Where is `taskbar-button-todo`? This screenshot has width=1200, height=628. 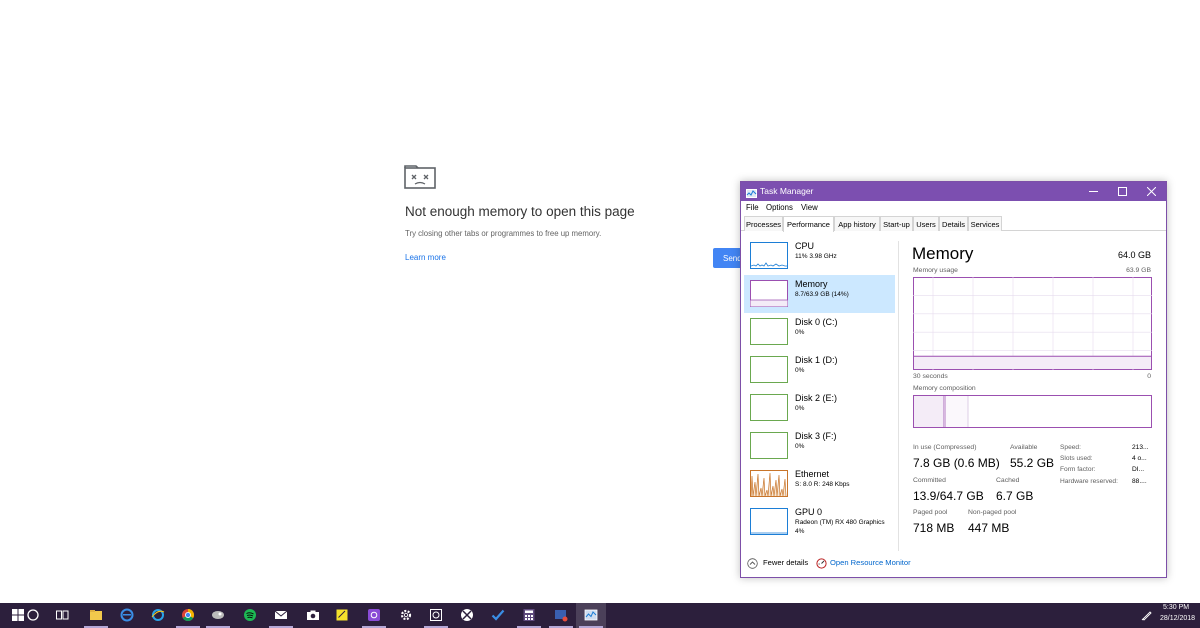
taskbar-button-todo is located at coordinates (498, 615).